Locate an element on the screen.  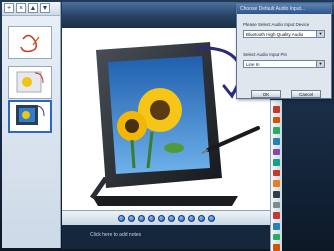
audio-pin-value: Line In is located at coordinates (253, 64).